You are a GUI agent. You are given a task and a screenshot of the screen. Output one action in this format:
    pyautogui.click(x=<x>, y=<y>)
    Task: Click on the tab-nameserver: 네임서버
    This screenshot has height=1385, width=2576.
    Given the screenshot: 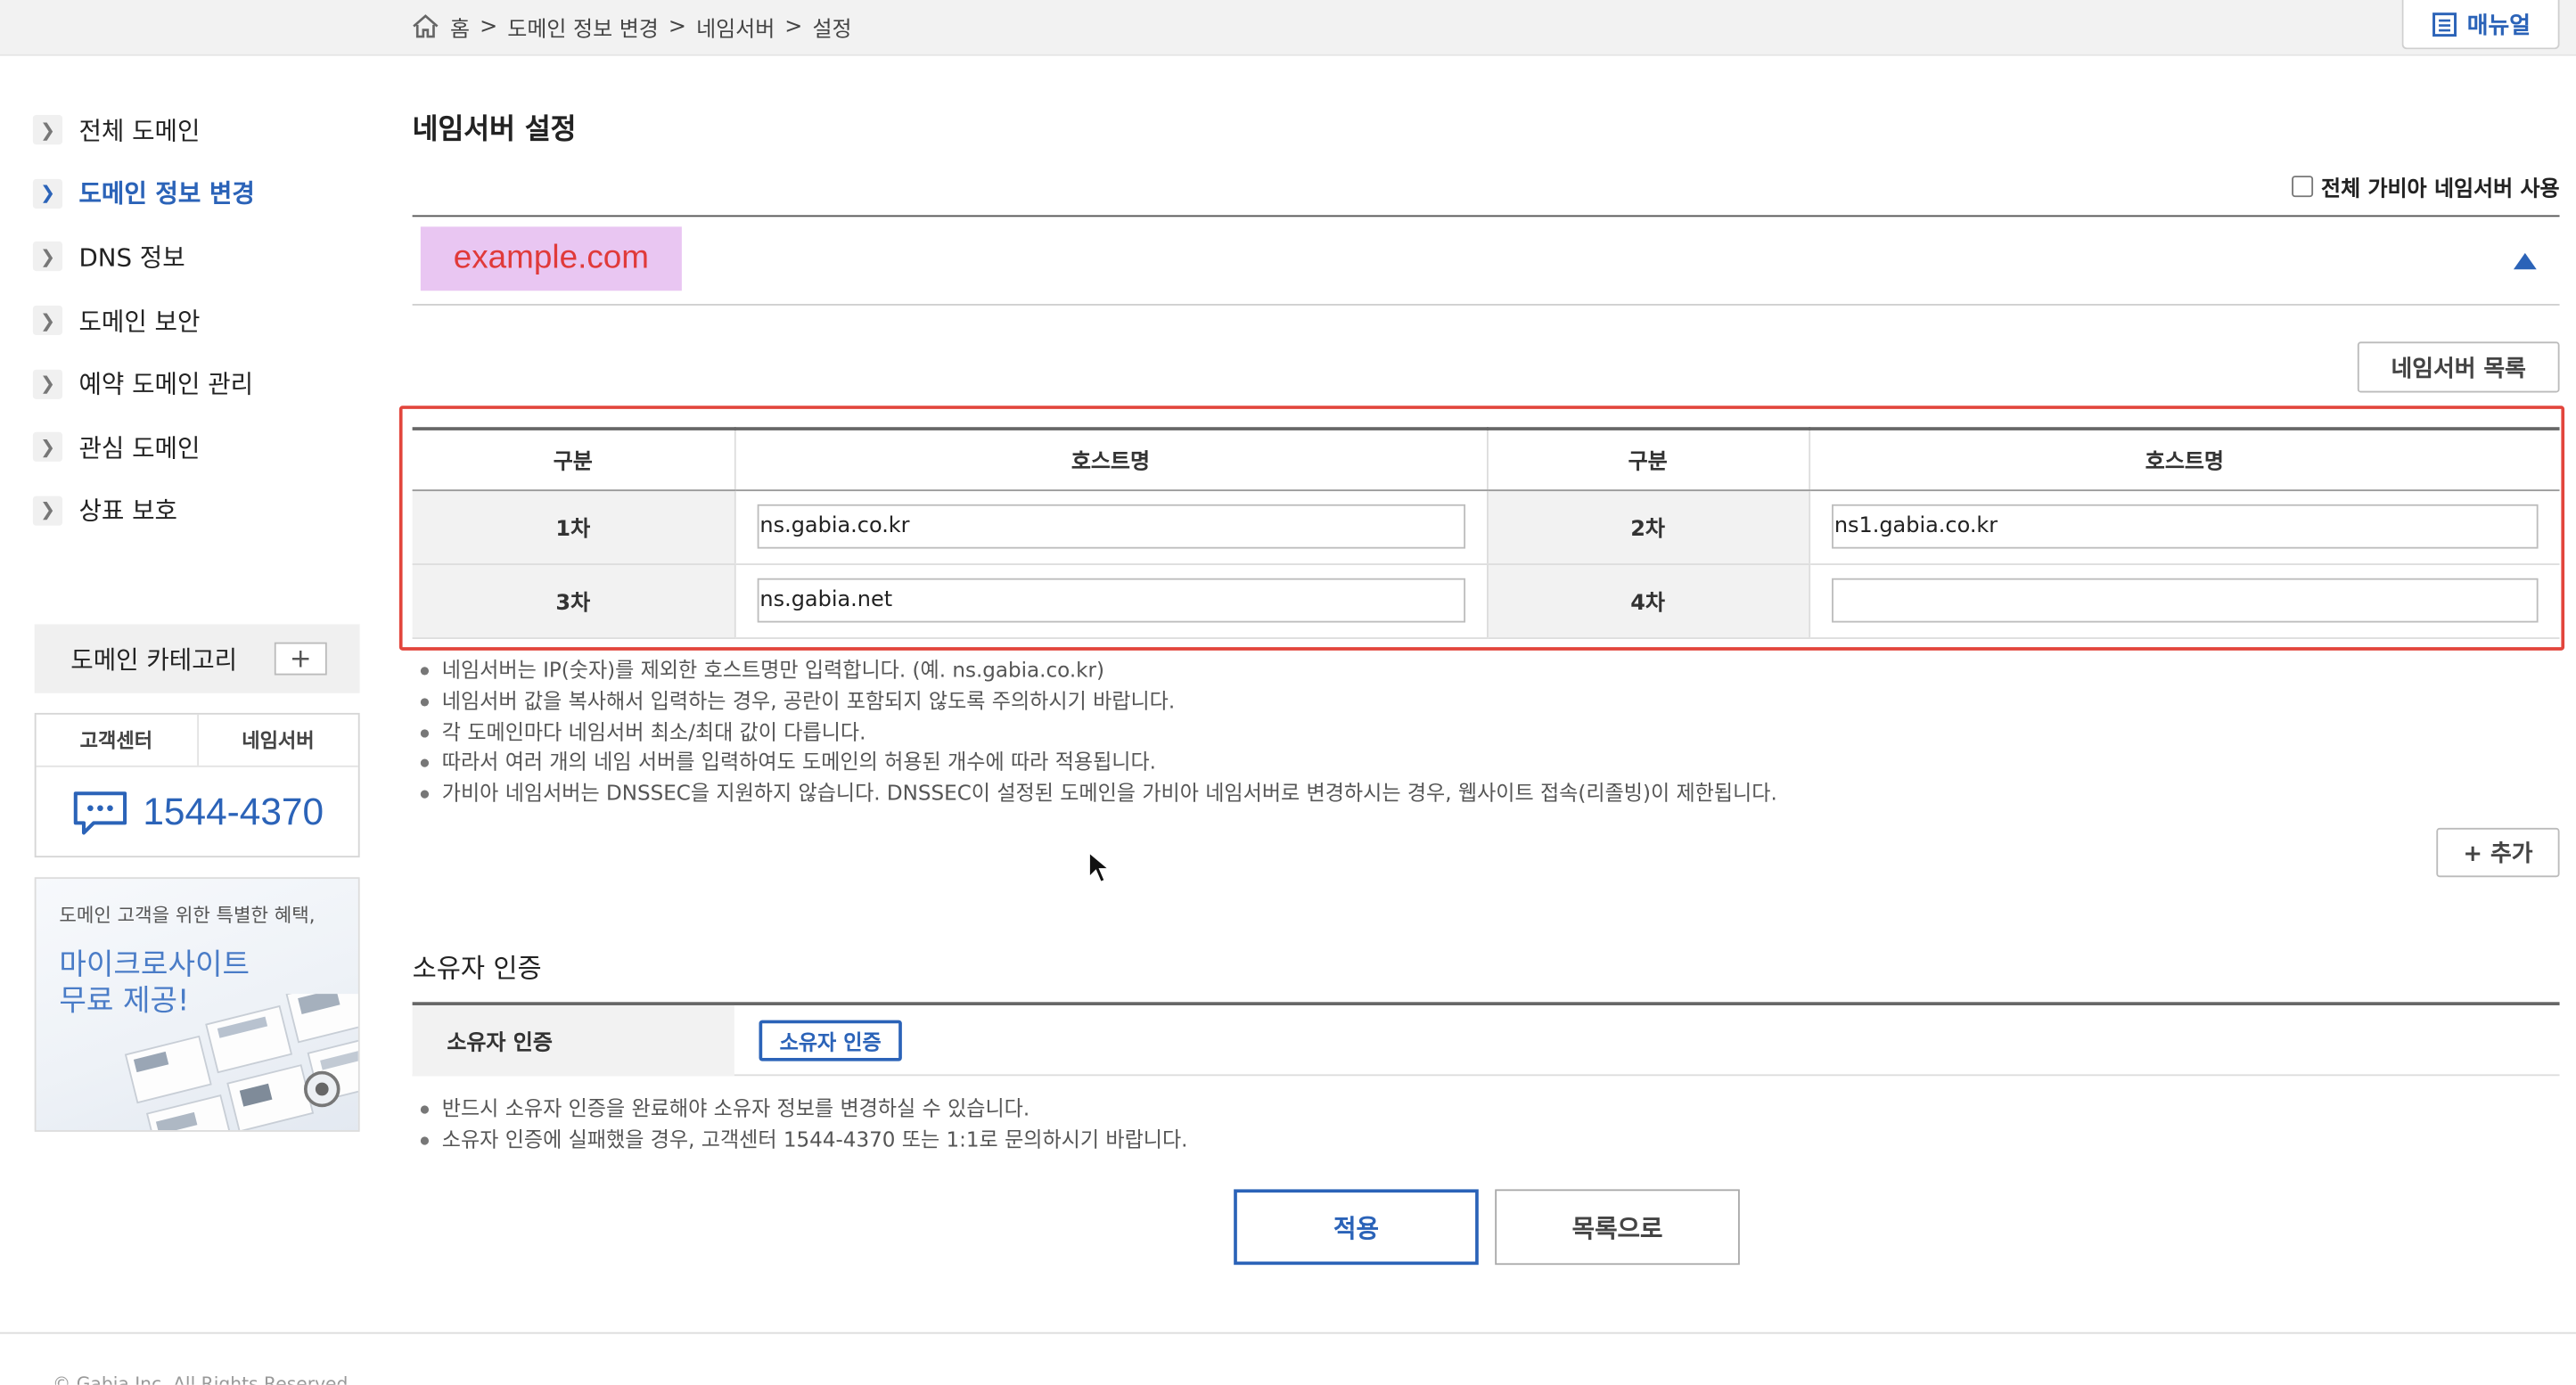 What is the action you would take?
    pyautogui.click(x=277, y=740)
    